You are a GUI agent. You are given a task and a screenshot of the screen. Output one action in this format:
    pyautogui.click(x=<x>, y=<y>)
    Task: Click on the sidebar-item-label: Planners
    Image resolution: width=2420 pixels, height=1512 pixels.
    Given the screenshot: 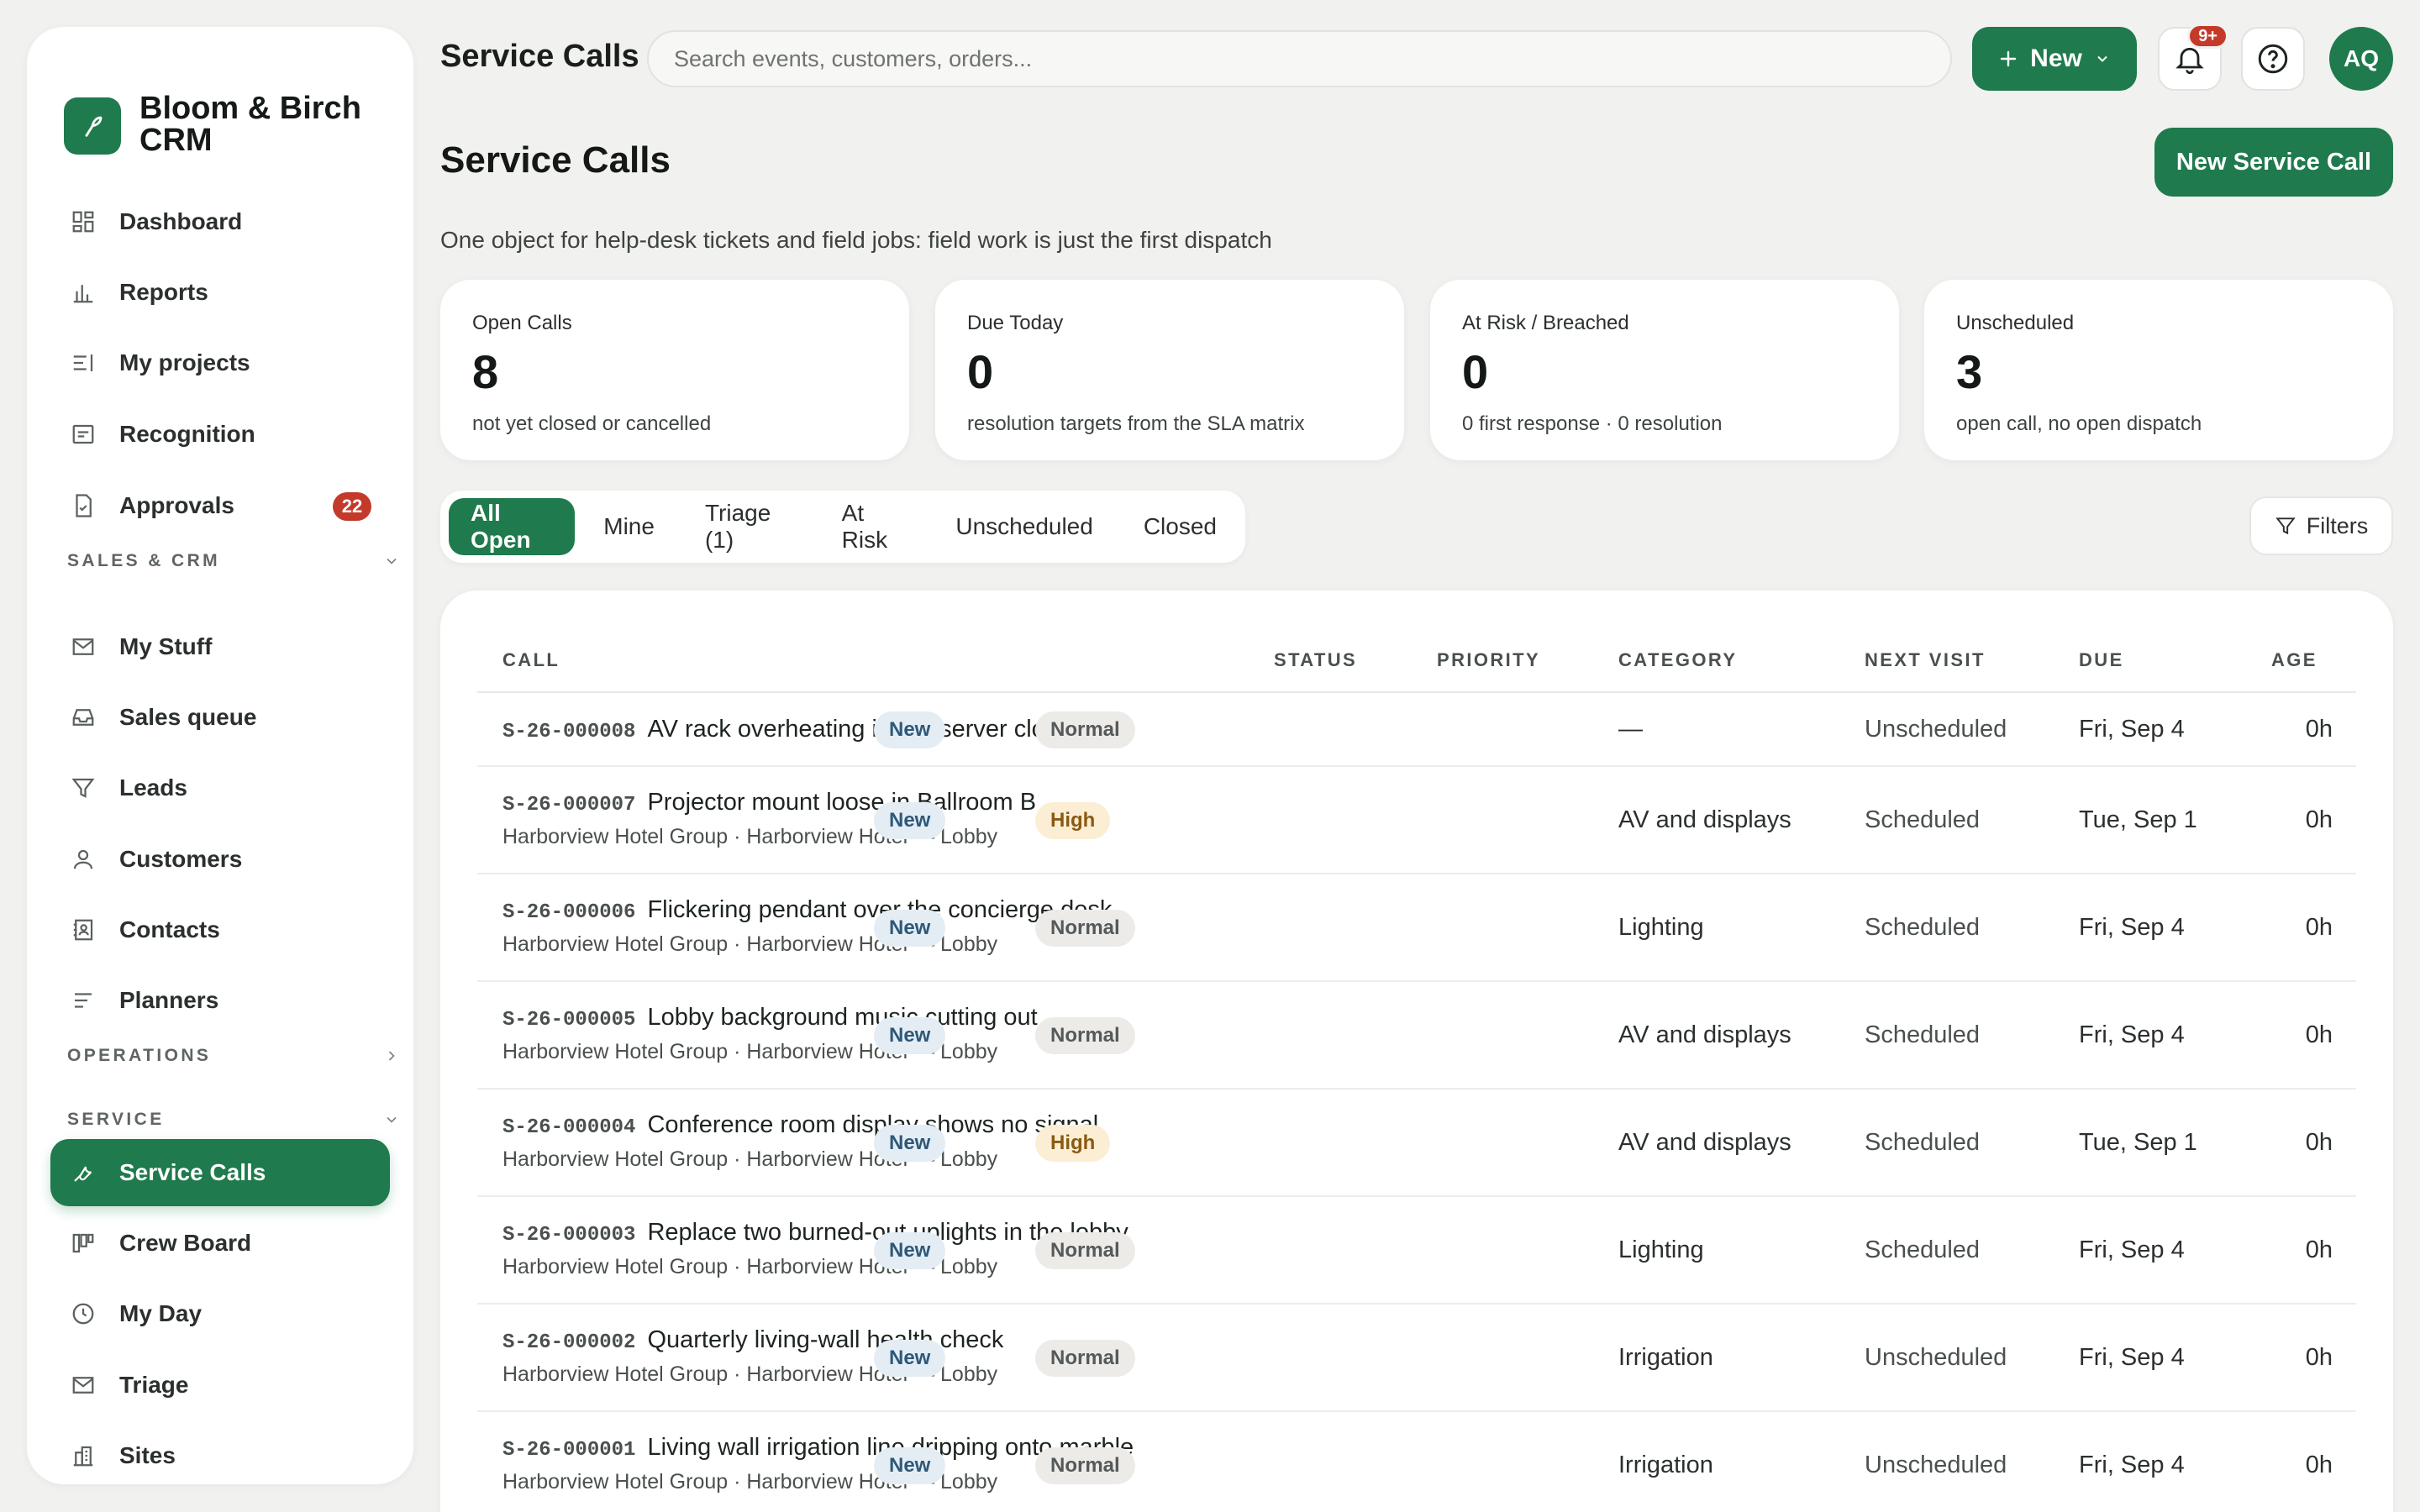 What is the action you would take?
    pyautogui.click(x=169, y=1000)
    